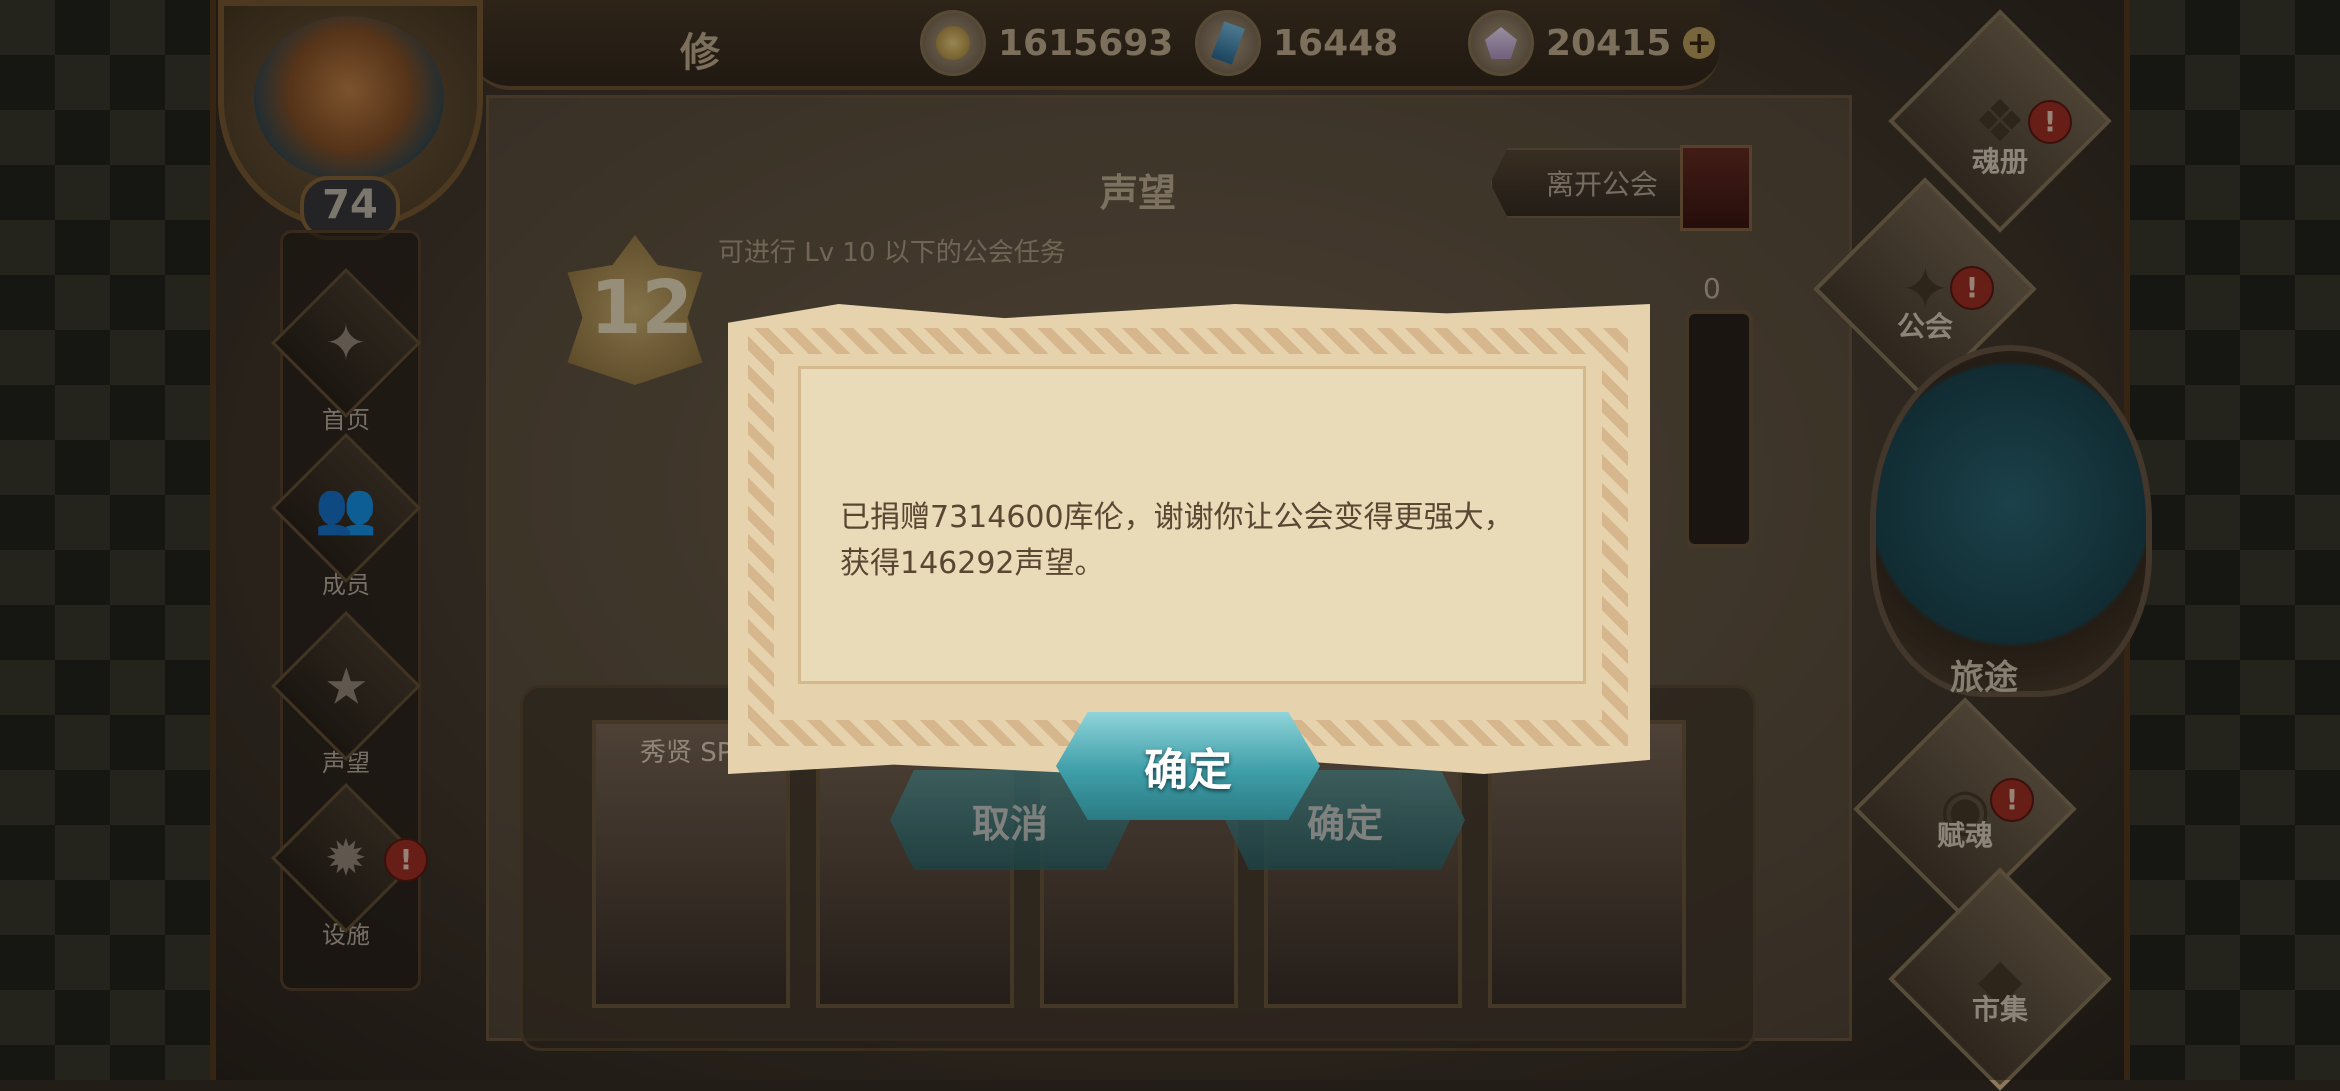  I want to click on leave-door-icon, so click(1716, 188).